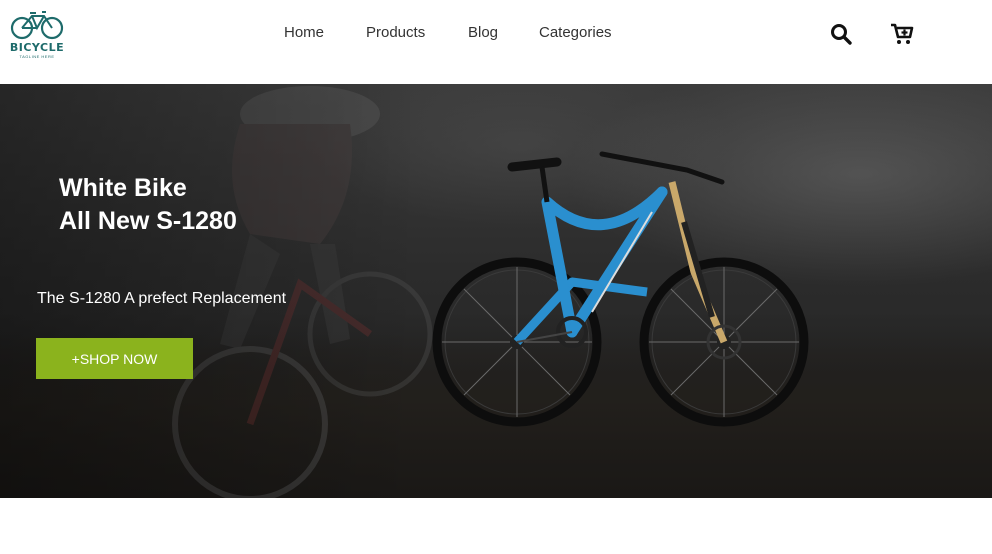 This screenshot has height=554, width=992. Describe the element at coordinates (304, 32) in the screenshot. I see `nav-home: Home` at that location.